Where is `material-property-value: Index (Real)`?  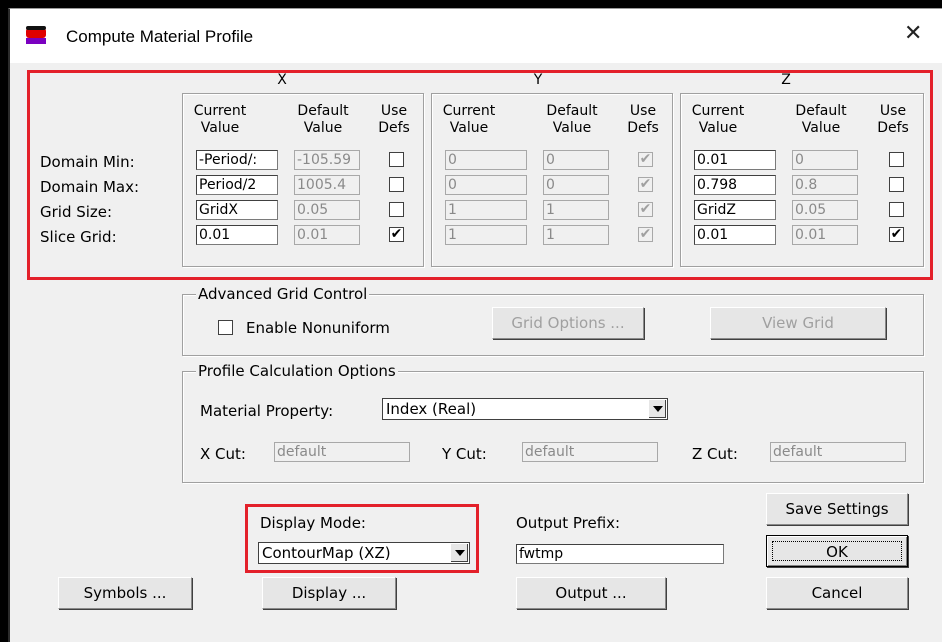
material-property-value: Index (Real) is located at coordinates (431, 409).